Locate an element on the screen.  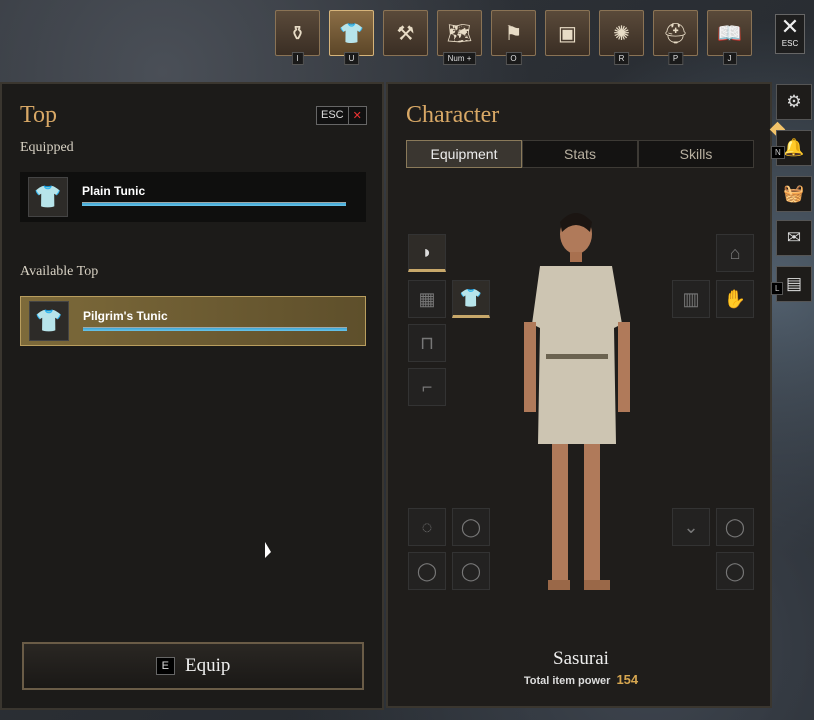
bracer-icon: ▥ is located at coordinates (691, 298).